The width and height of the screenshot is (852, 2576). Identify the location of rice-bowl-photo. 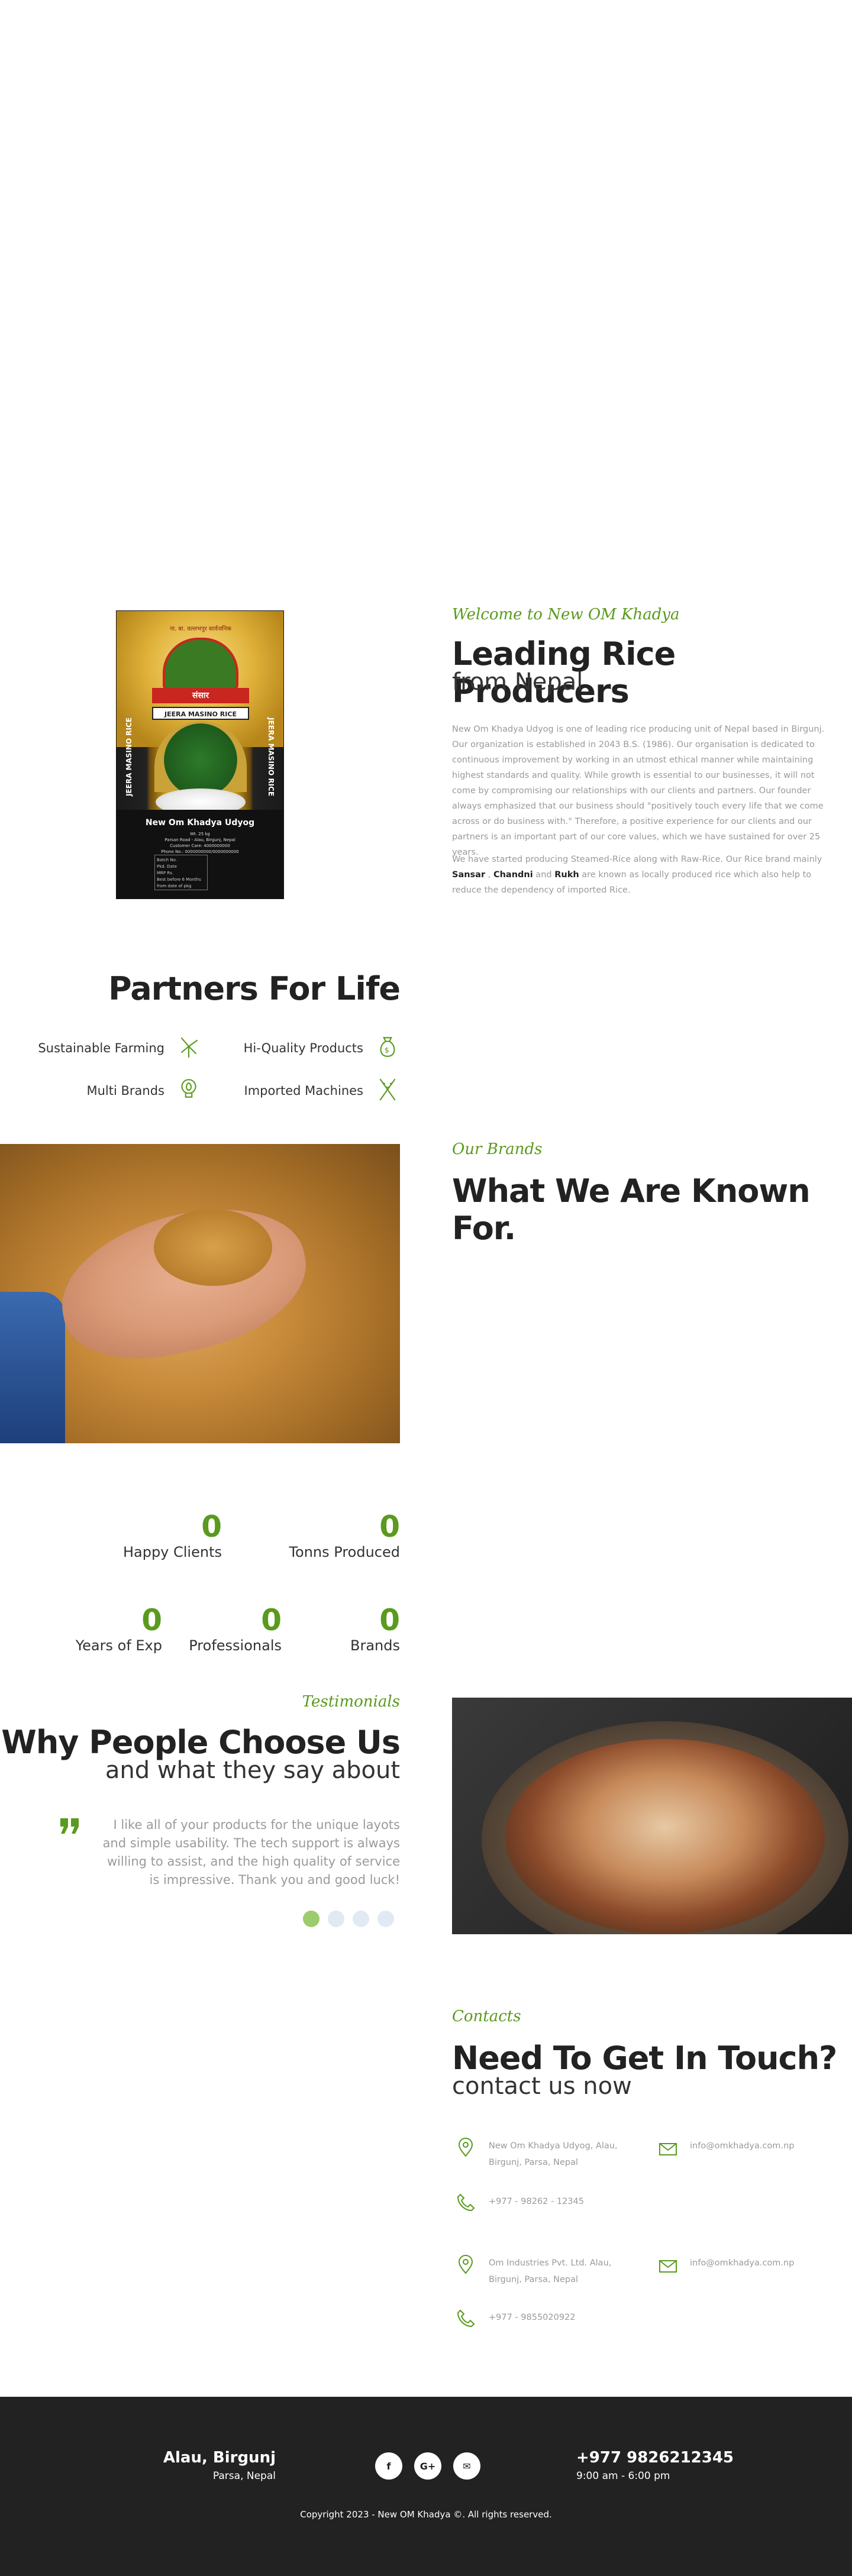
(652, 1816).